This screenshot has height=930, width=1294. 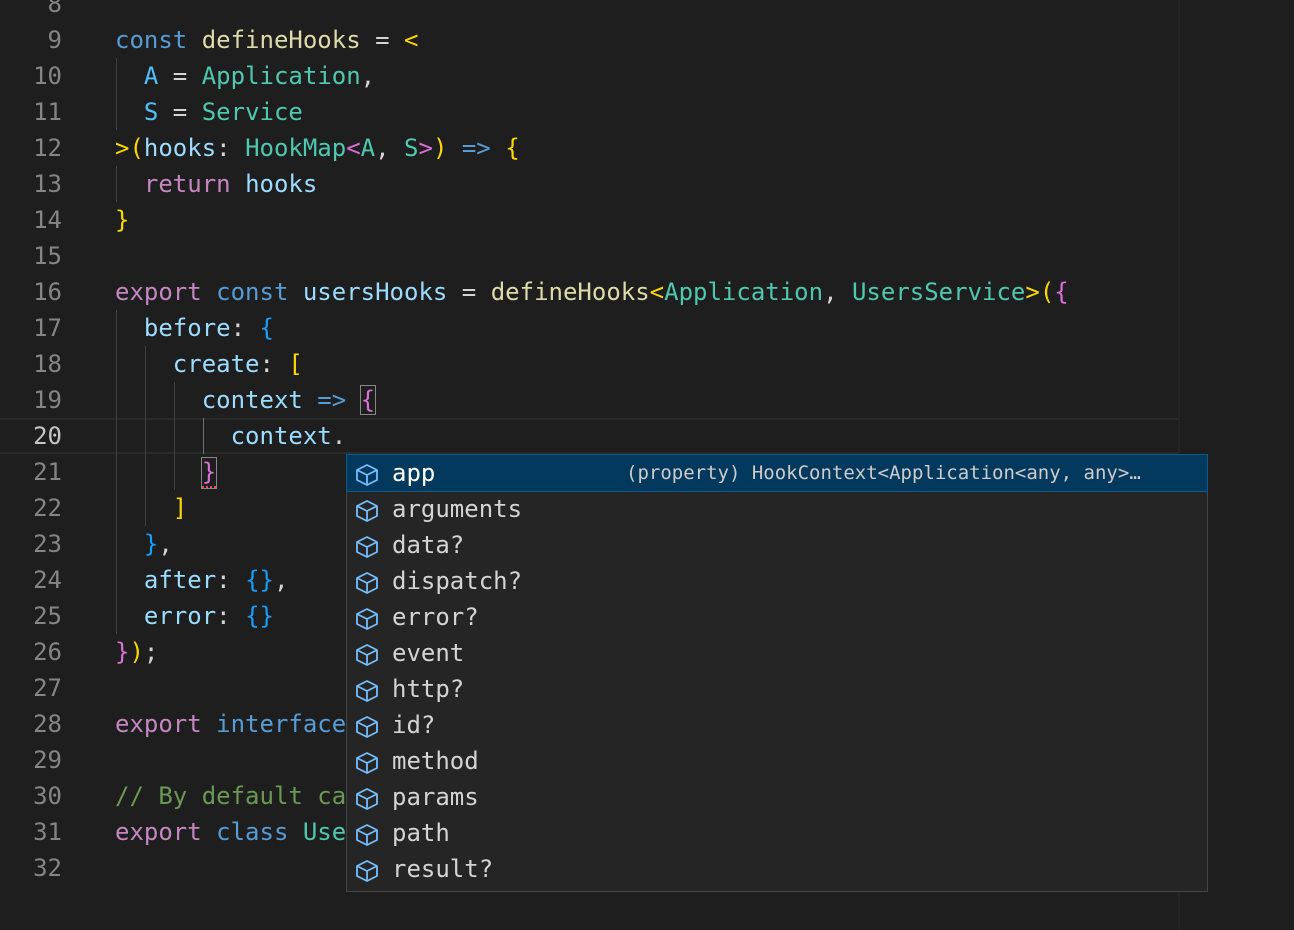 What do you see at coordinates (457, 581) in the screenshot?
I see `suggestion-label: dispatch?` at bounding box center [457, 581].